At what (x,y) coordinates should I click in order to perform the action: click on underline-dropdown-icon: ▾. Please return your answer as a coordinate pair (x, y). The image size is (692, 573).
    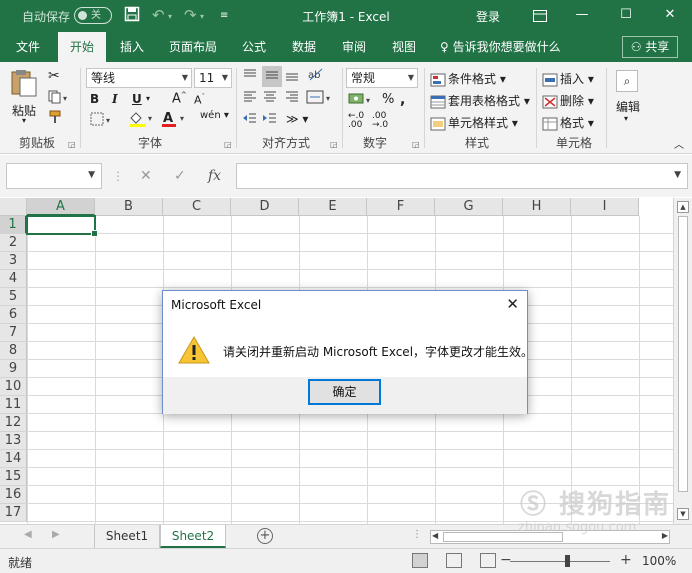
    Looking at the image, I should click on (148, 98).